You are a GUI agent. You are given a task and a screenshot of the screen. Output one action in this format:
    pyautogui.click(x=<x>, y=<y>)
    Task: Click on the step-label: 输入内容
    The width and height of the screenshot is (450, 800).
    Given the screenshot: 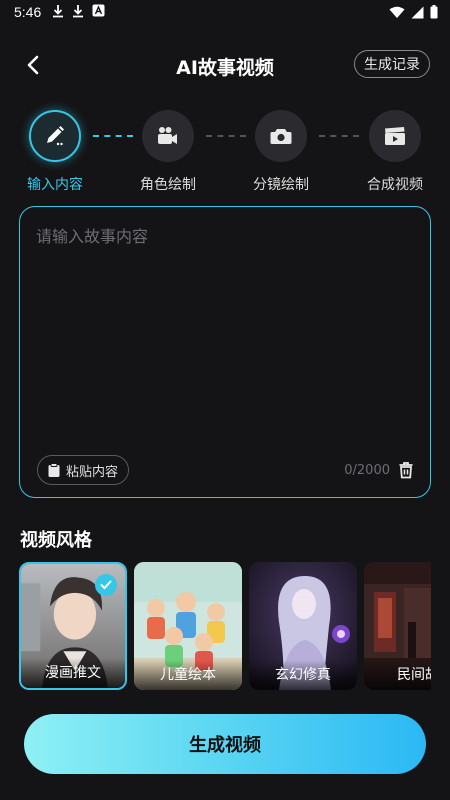 What is the action you would take?
    pyautogui.click(x=55, y=185)
    